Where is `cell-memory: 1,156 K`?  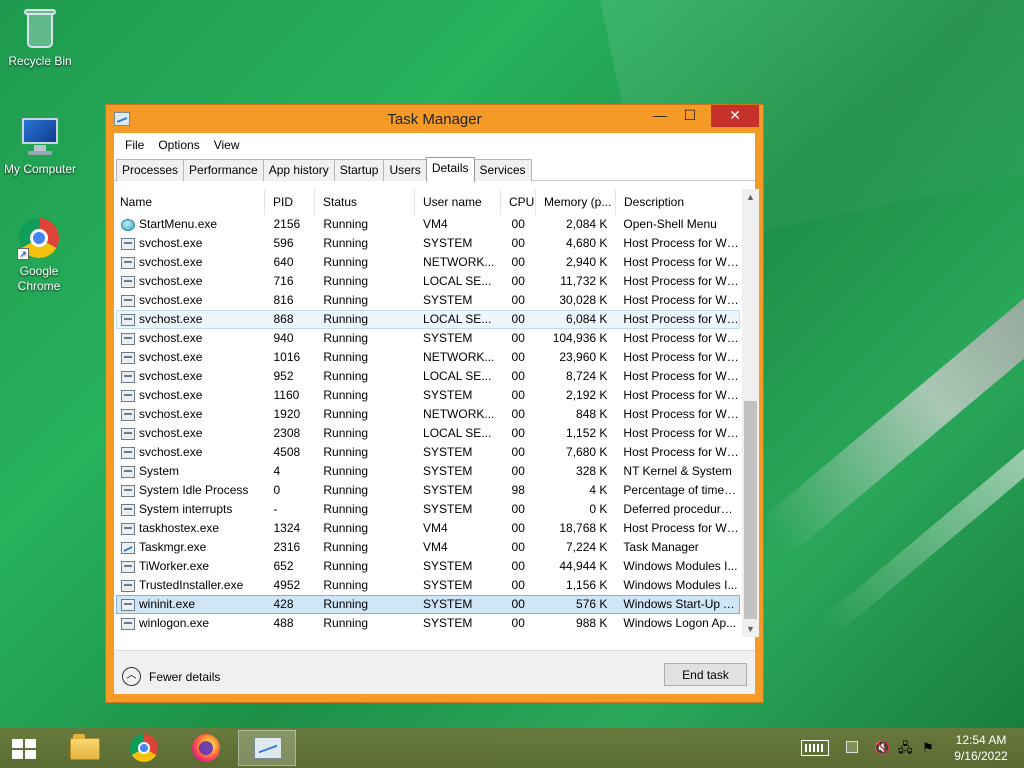
cell-memory: 1,156 K is located at coordinates (587, 585).